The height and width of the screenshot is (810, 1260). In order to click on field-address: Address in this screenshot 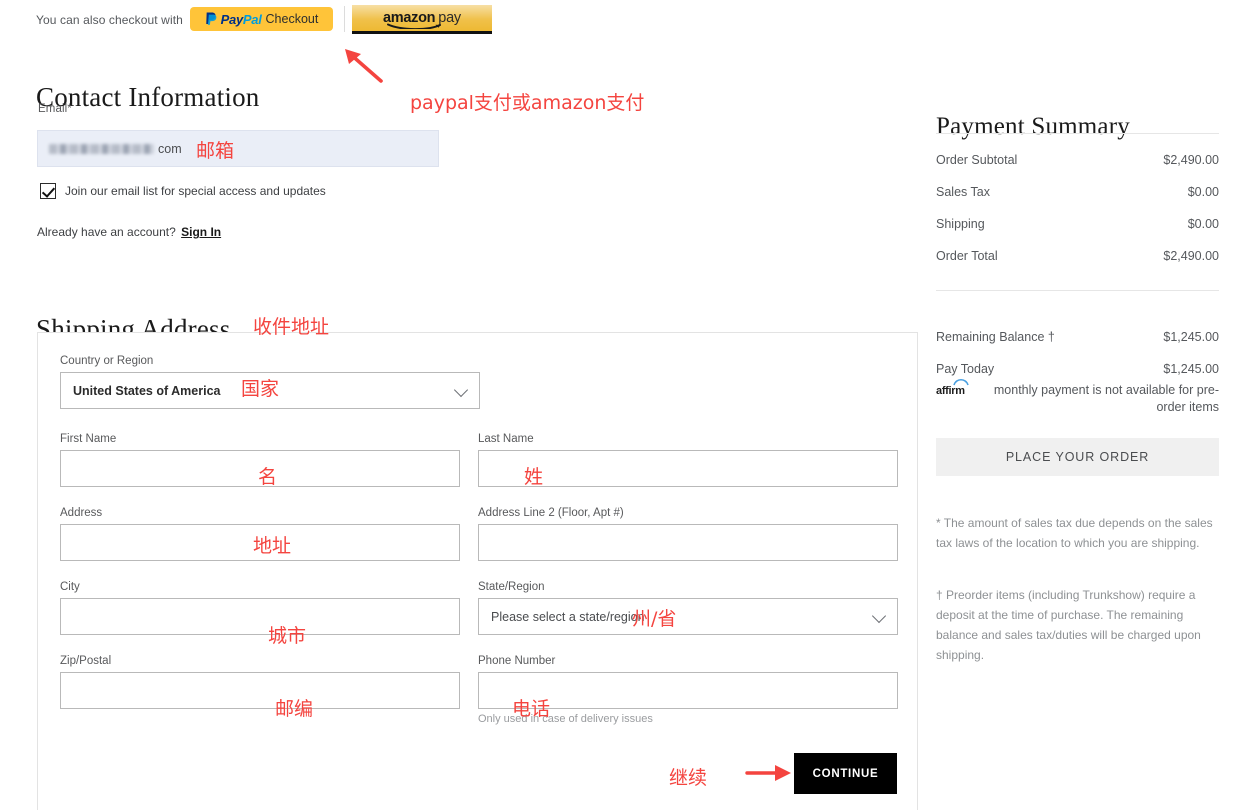, I will do `click(260, 534)`.